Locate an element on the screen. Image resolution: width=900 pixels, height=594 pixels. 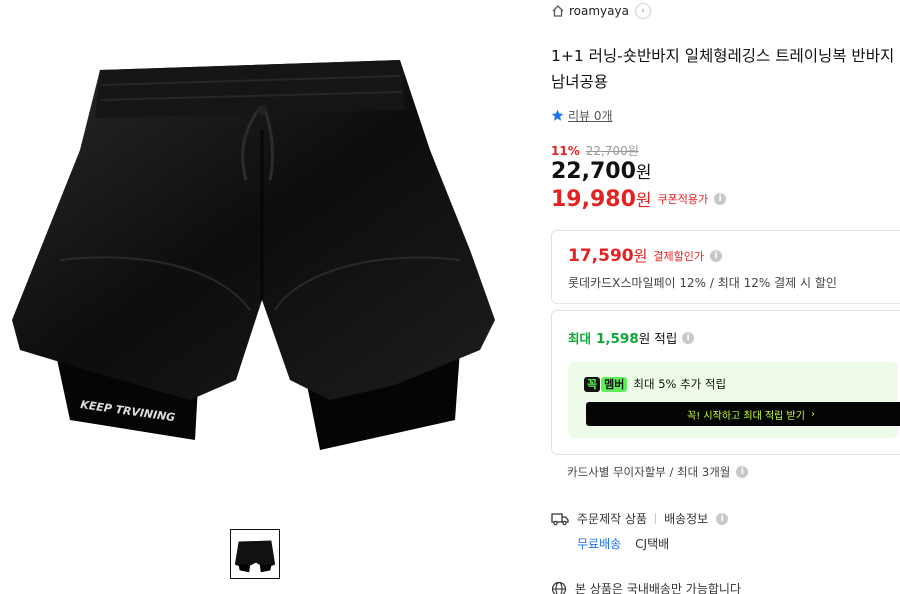
membership-promo: 꼭 멤버 최대 5% 추가 적립 꼭! 시작하고 최대 적립 받기 › is located at coordinates (734, 400).